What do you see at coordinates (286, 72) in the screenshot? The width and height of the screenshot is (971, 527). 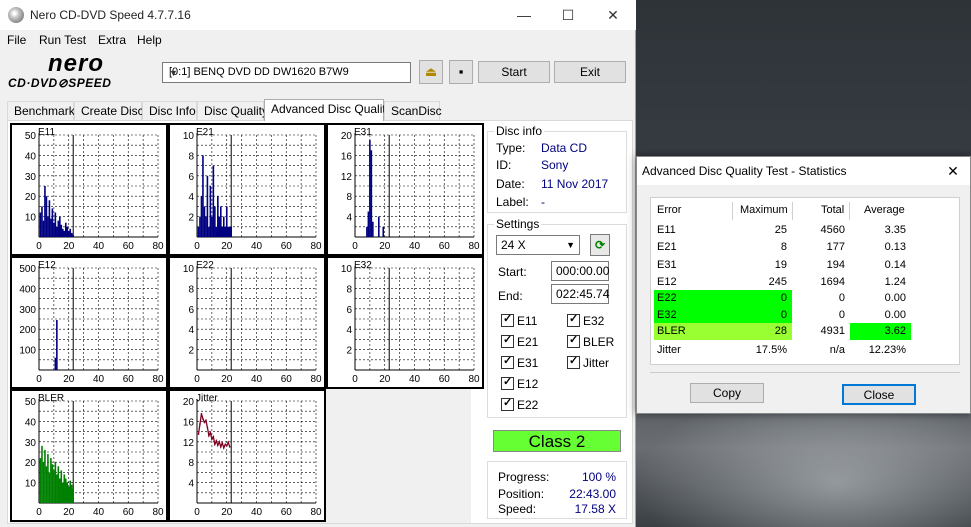 I see `drive-select: [0:1] BENQ DVD DD DW1620 B7W9 ▼` at bounding box center [286, 72].